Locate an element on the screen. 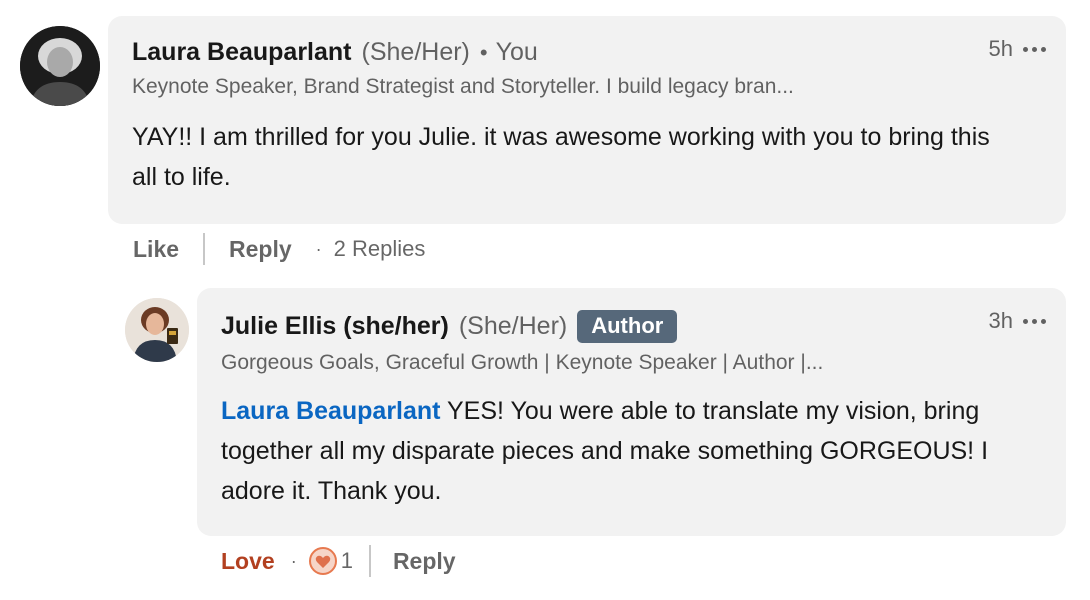  comment-timestamp: 5h is located at coordinates (1000, 48).